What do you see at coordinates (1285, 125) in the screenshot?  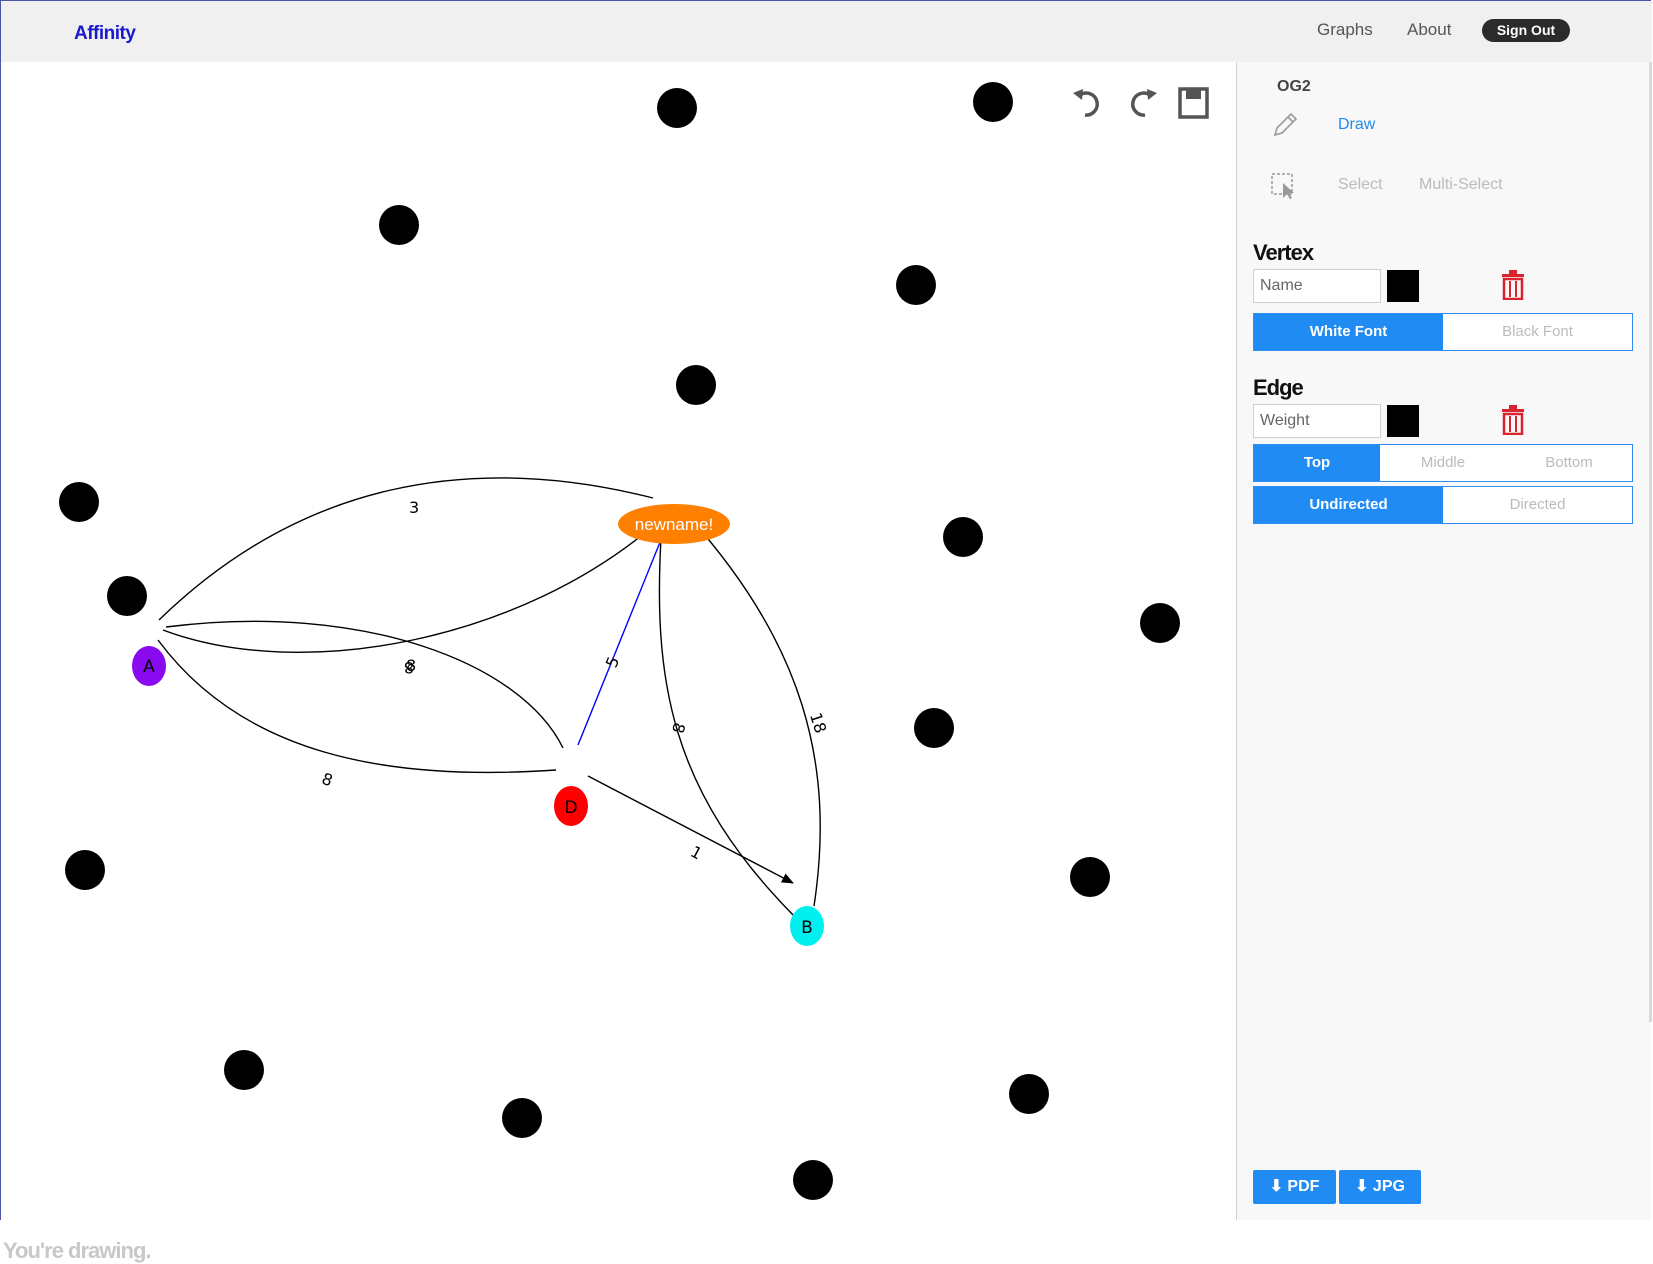 I see `pencil-icon` at bounding box center [1285, 125].